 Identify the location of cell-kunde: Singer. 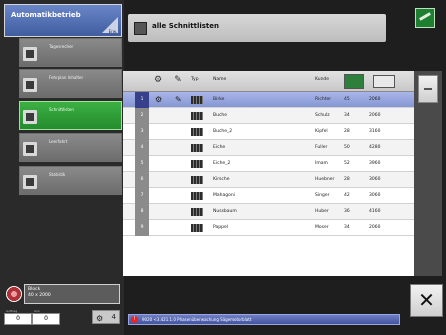
(322, 195).